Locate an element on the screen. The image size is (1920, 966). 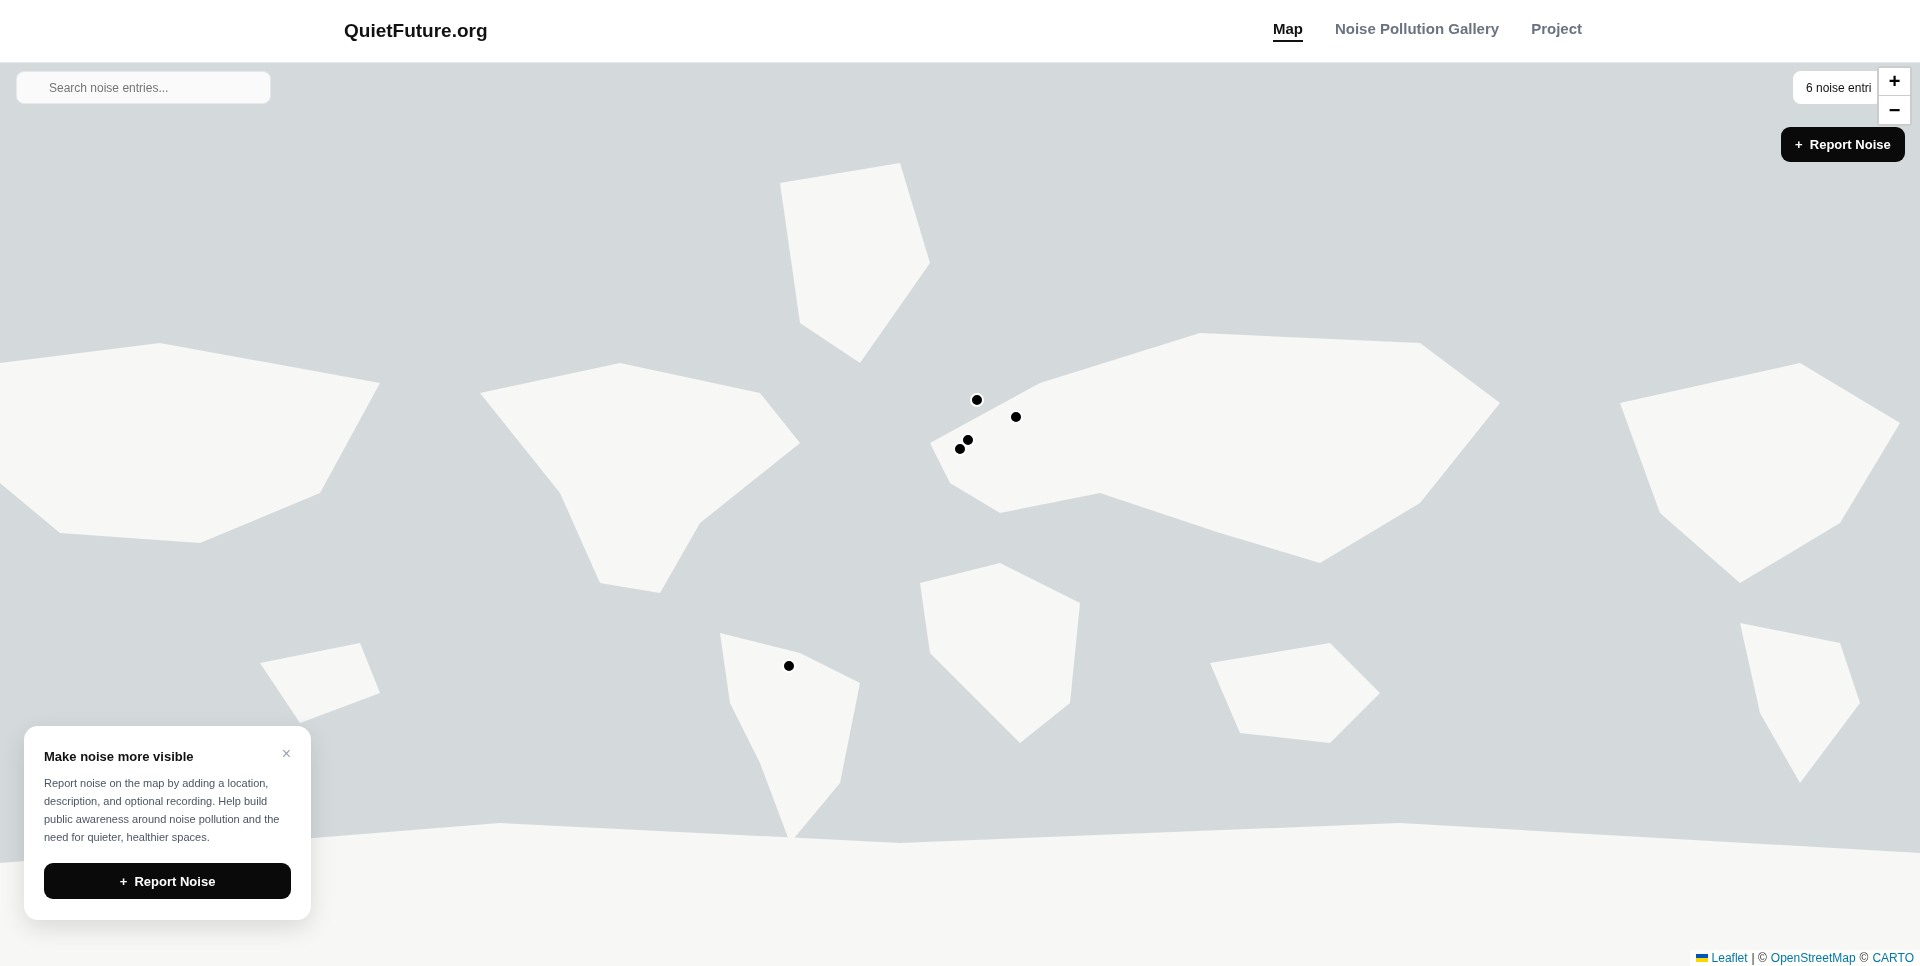
nav-link: Noise Pollution Gallery is located at coordinates (1417, 31).